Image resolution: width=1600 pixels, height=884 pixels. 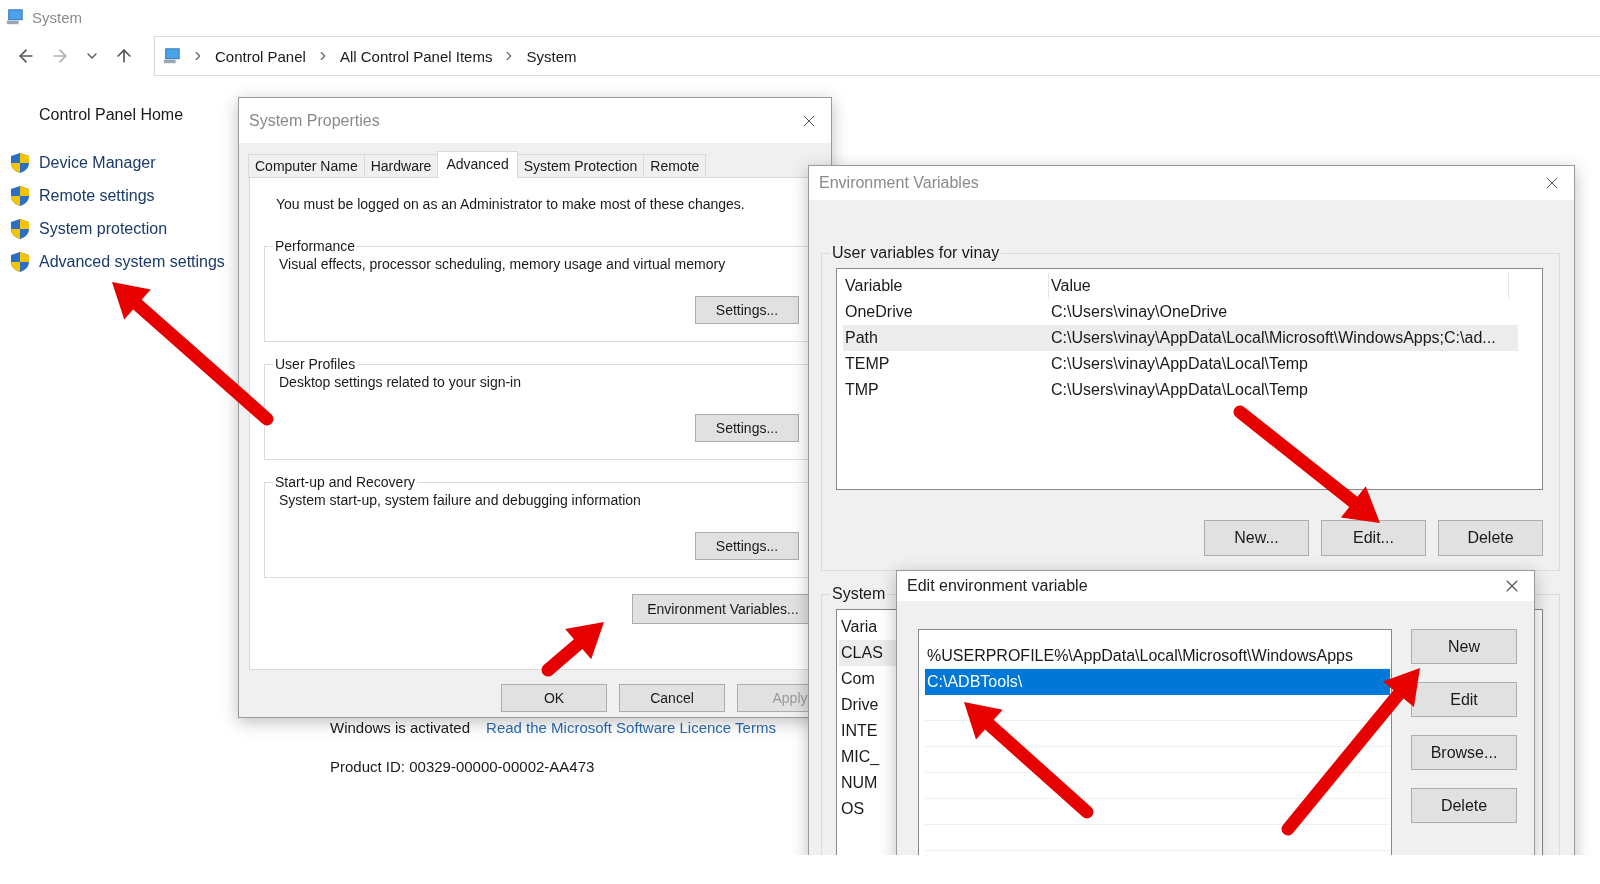 What do you see at coordinates (1279, 286) in the screenshot?
I see `column-header: Value` at bounding box center [1279, 286].